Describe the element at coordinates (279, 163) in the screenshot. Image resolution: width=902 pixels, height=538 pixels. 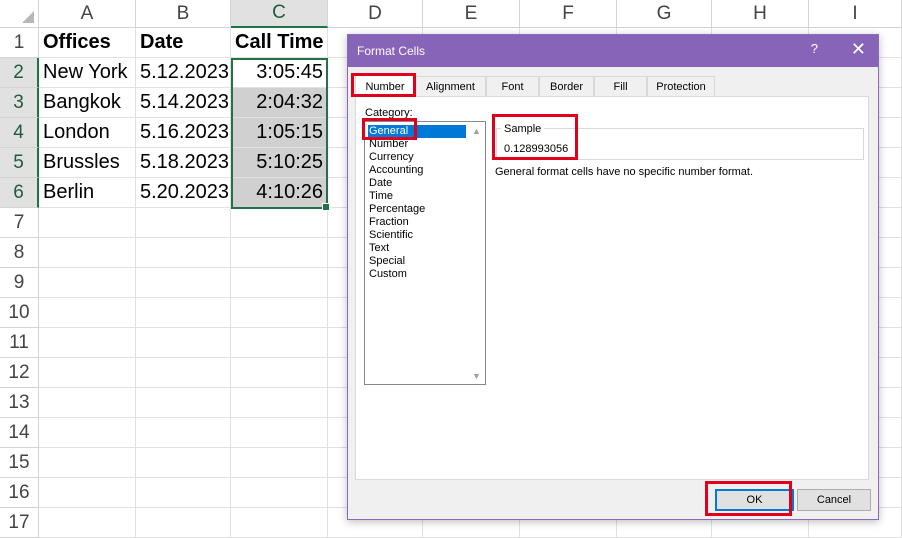
I see `cell-c5: 5:10:25` at that location.